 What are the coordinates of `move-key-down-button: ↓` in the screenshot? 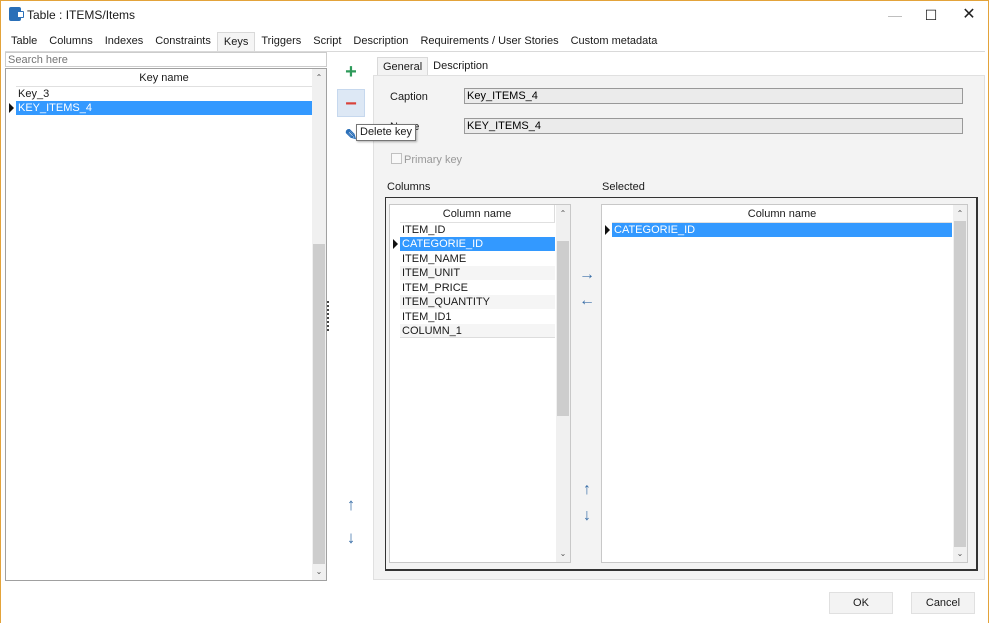 It's located at (351, 538).